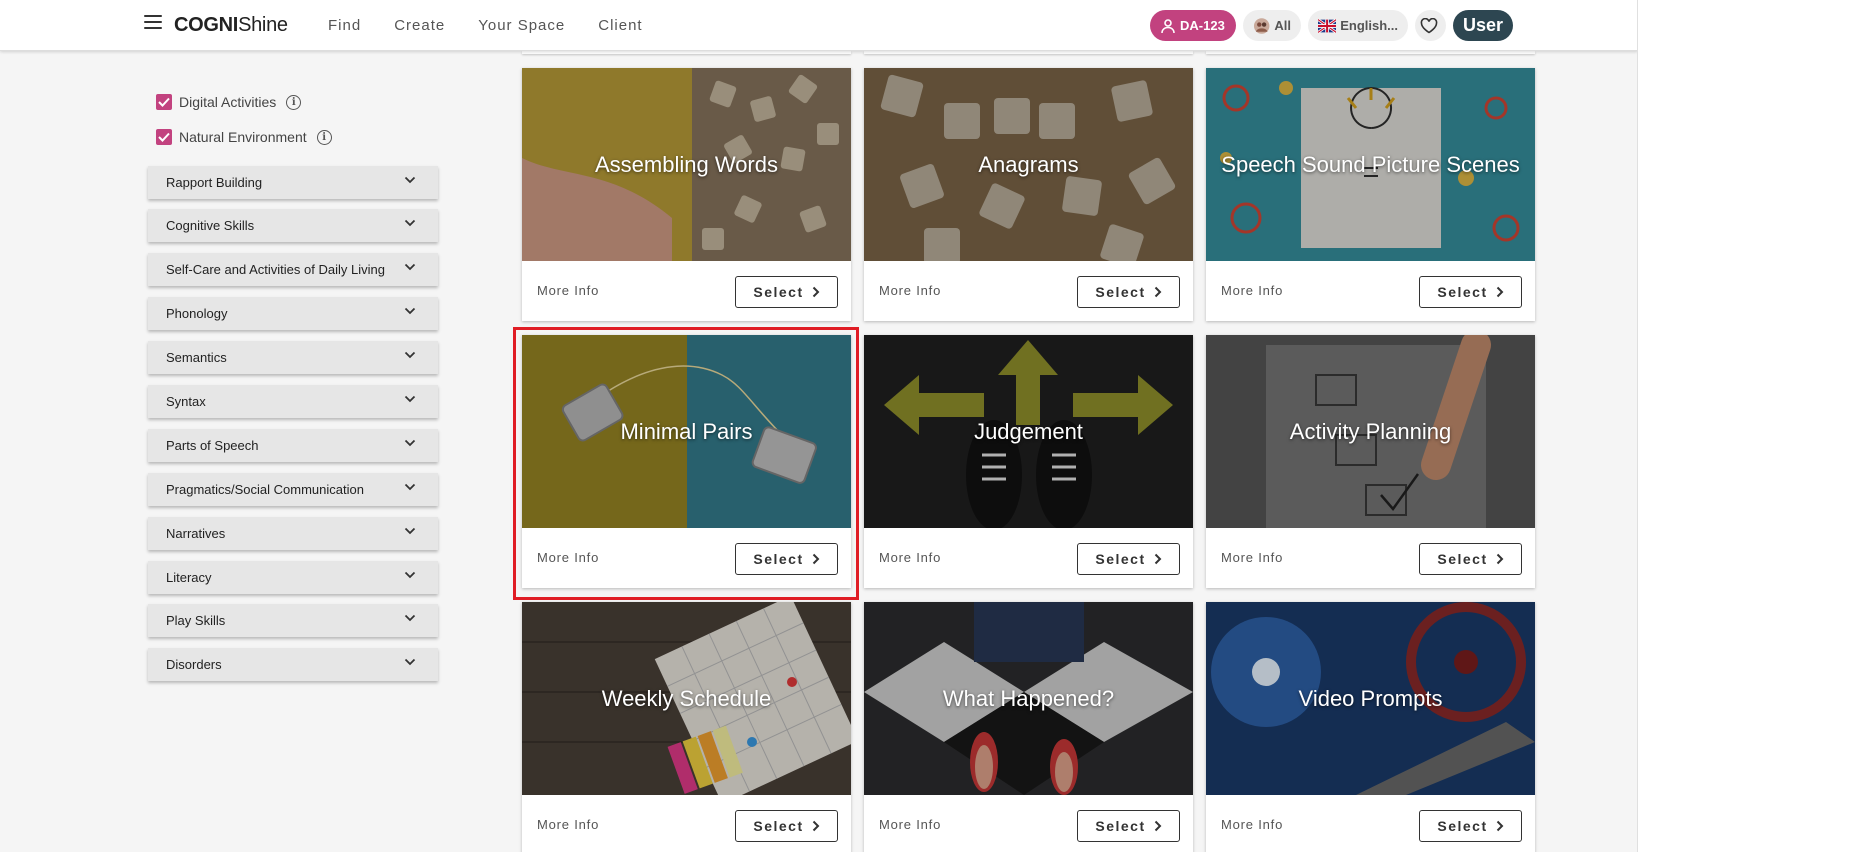 This screenshot has width=1859, height=852. I want to click on filter-natural-environment: Natural Environment i, so click(244, 137).